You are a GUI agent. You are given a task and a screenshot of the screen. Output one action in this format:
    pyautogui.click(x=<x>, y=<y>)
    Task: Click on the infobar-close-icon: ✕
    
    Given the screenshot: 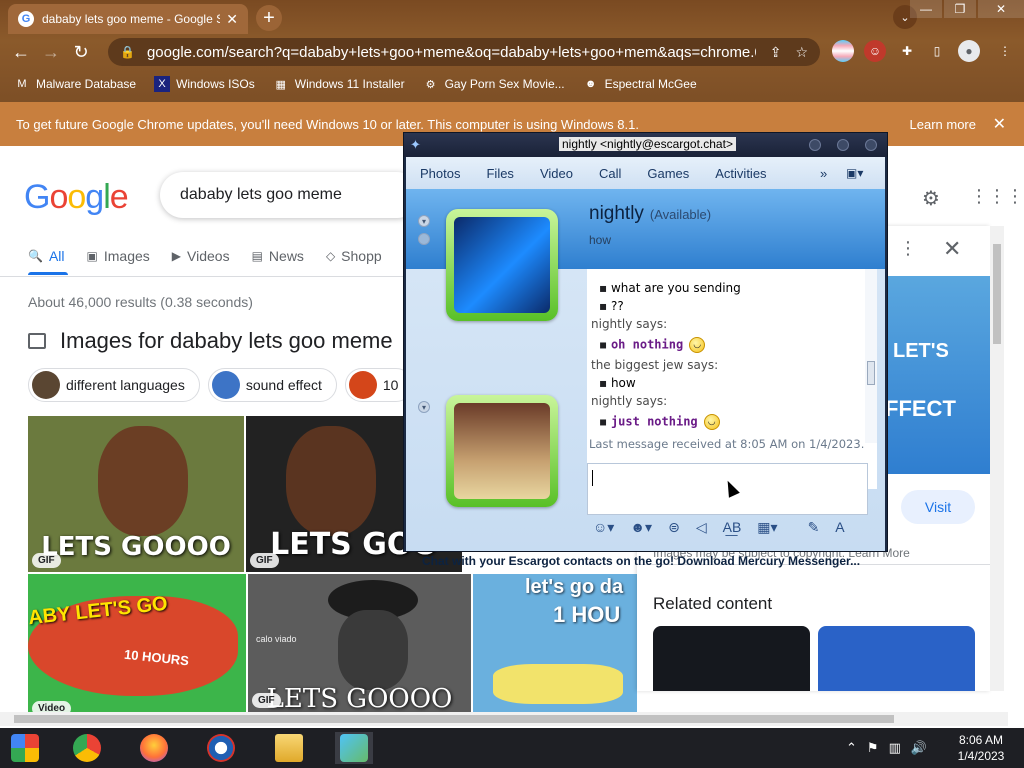 What is the action you would take?
    pyautogui.click(x=999, y=124)
    